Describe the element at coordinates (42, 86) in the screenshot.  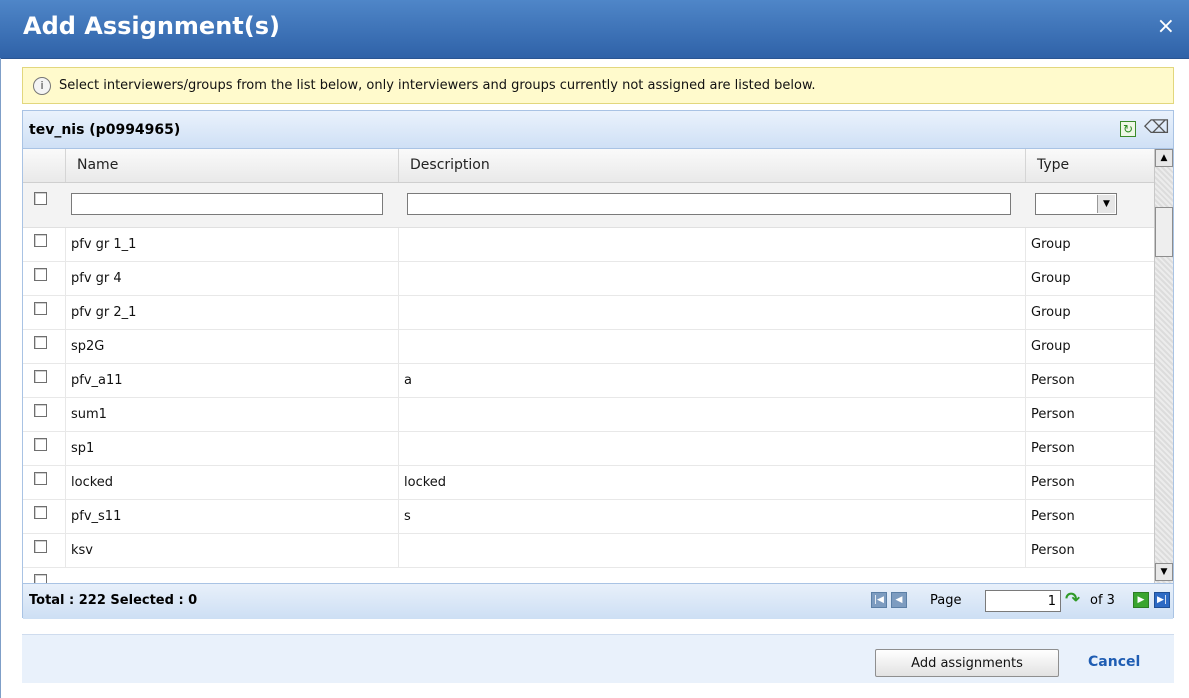
I see `info-icon: i` at that location.